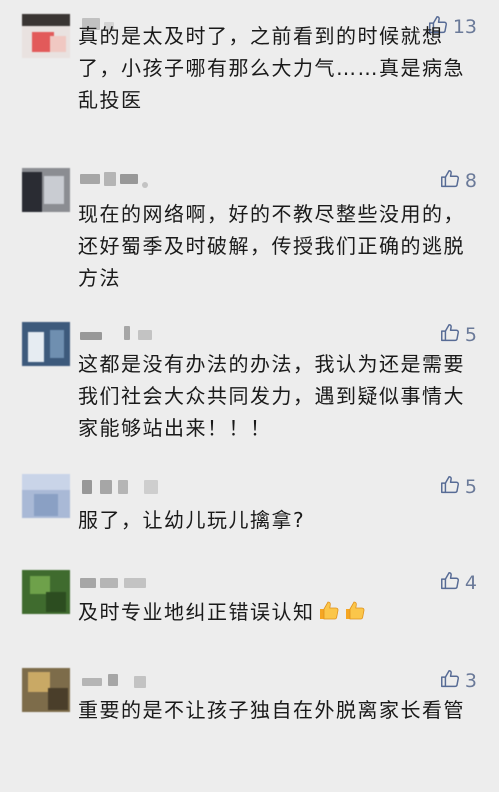  I want to click on comment-text: 服了，让幼儿玩儿擒拿?, so click(192, 520).